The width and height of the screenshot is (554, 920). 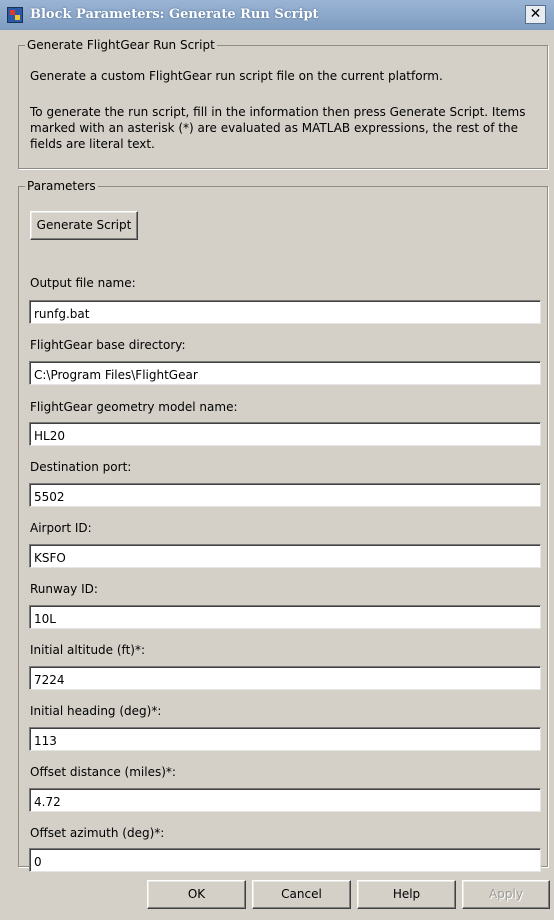 What do you see at coordinates (506, 894) in the screenshot?
I see `apply-button: Apply` at bounding box center [506, 894].